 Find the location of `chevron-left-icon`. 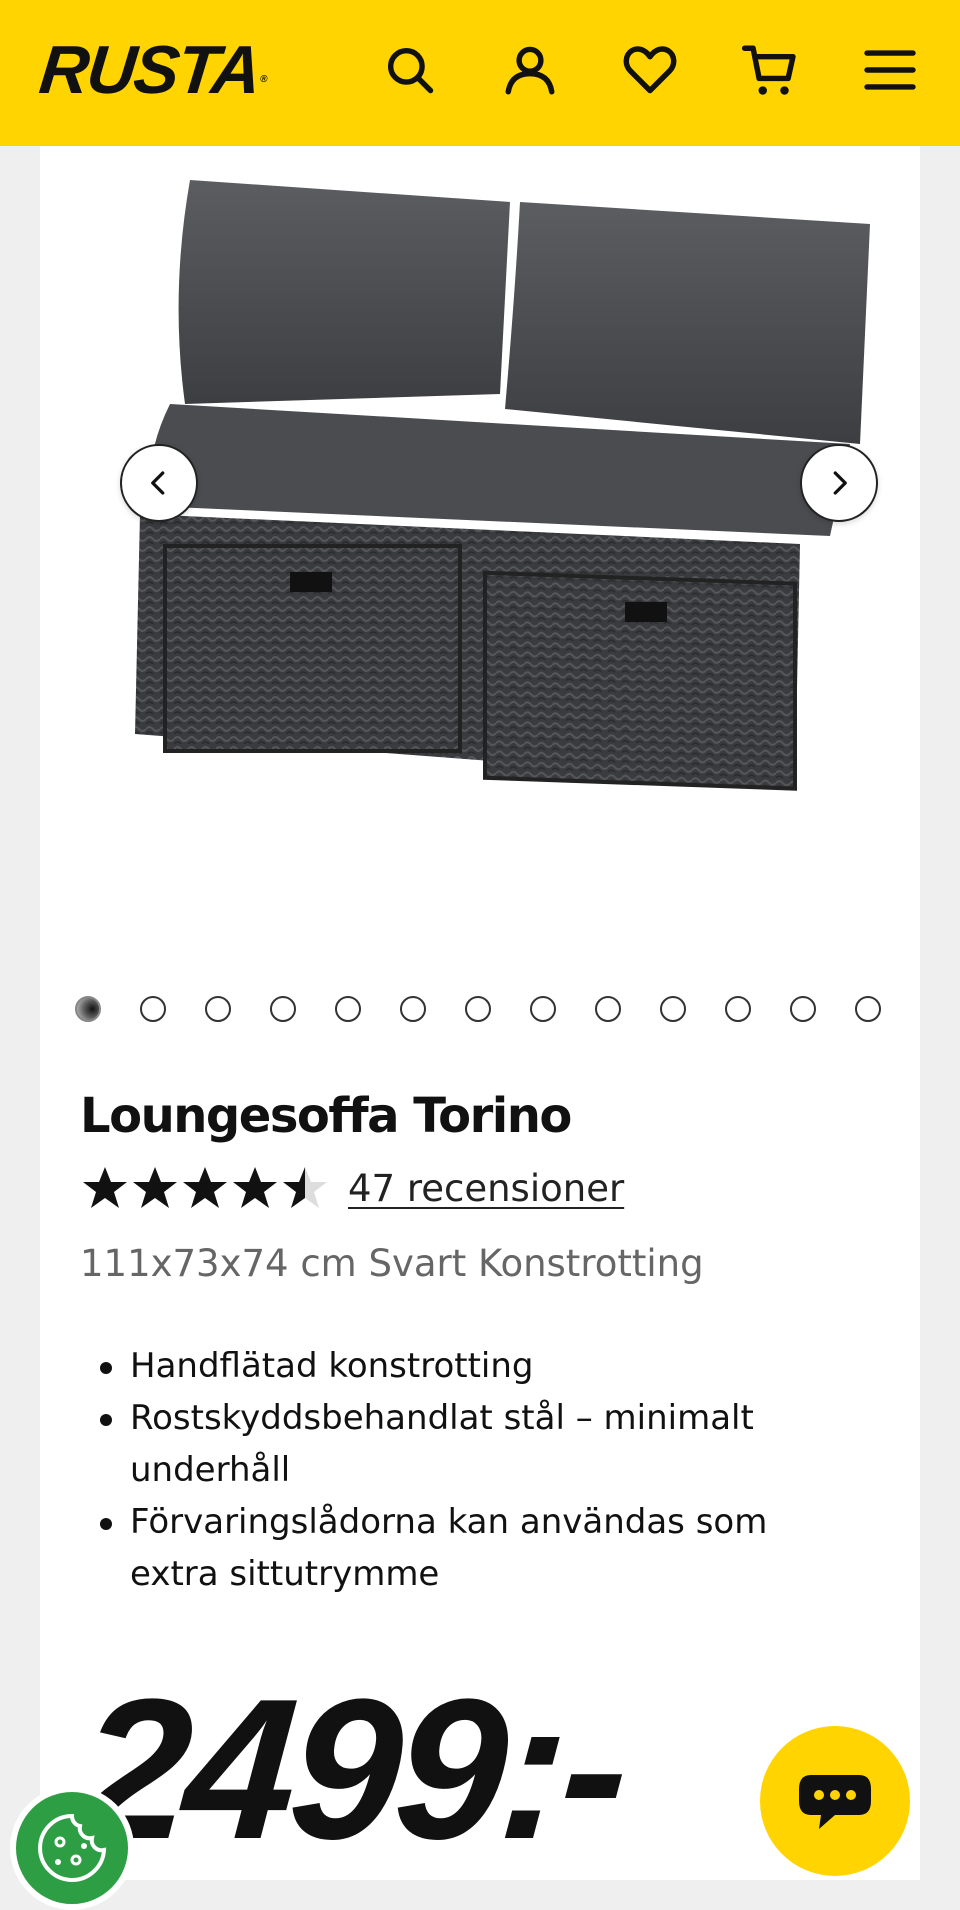

chevron-left-icon is located at coordinates (158, 483).